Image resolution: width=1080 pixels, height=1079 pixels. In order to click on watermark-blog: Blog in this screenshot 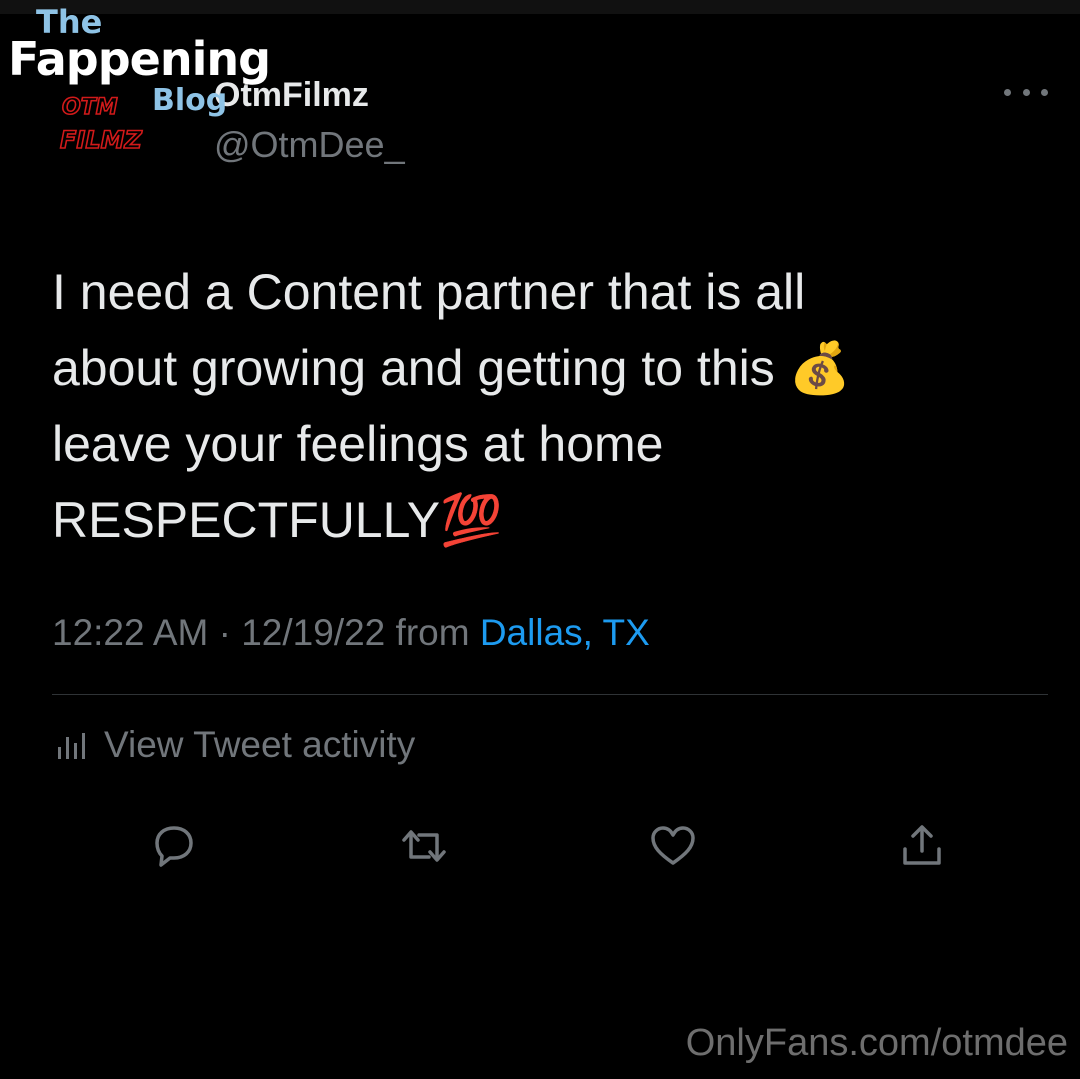, I will do `click(190, 100)`.